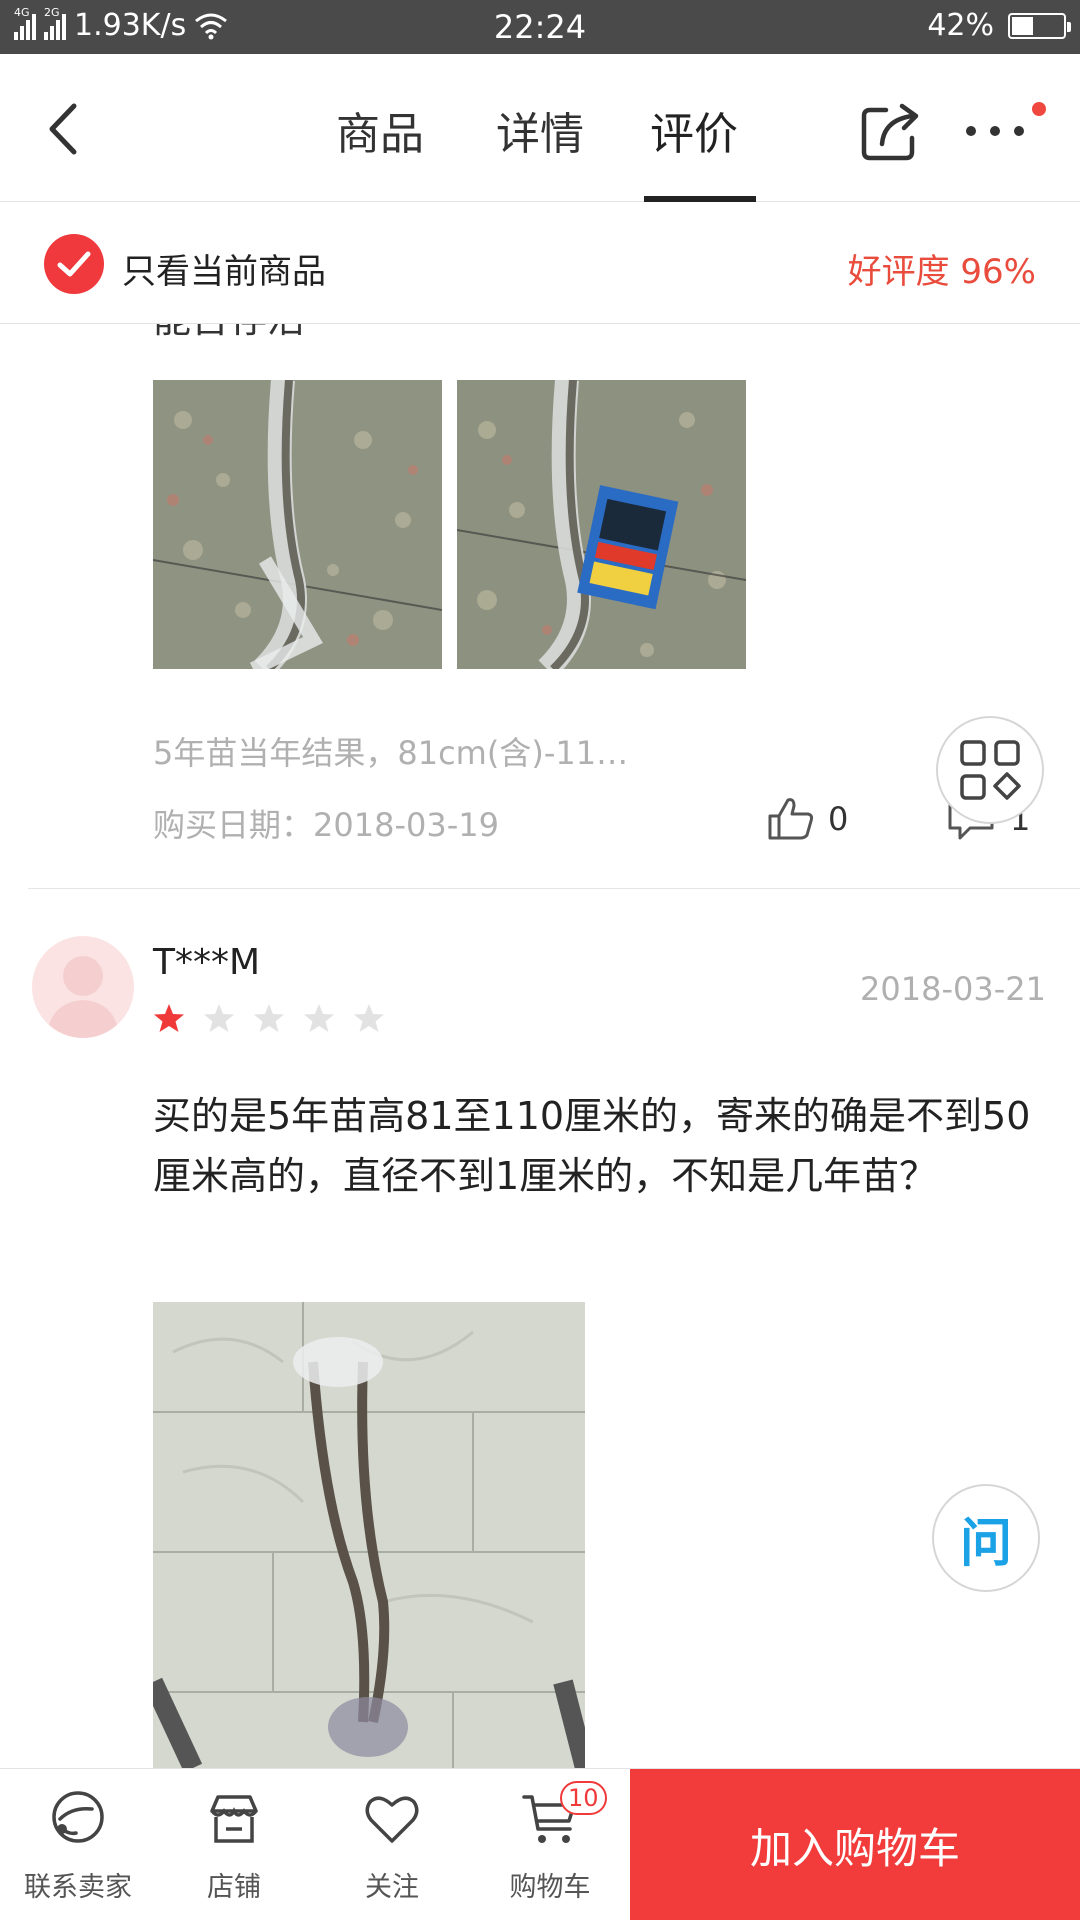 The image size is (1080, 1920). What do you see at coordinates (392, 1844) in the screenshot?
I see `follow-button: 关注` at bounding box center [392, 1844].